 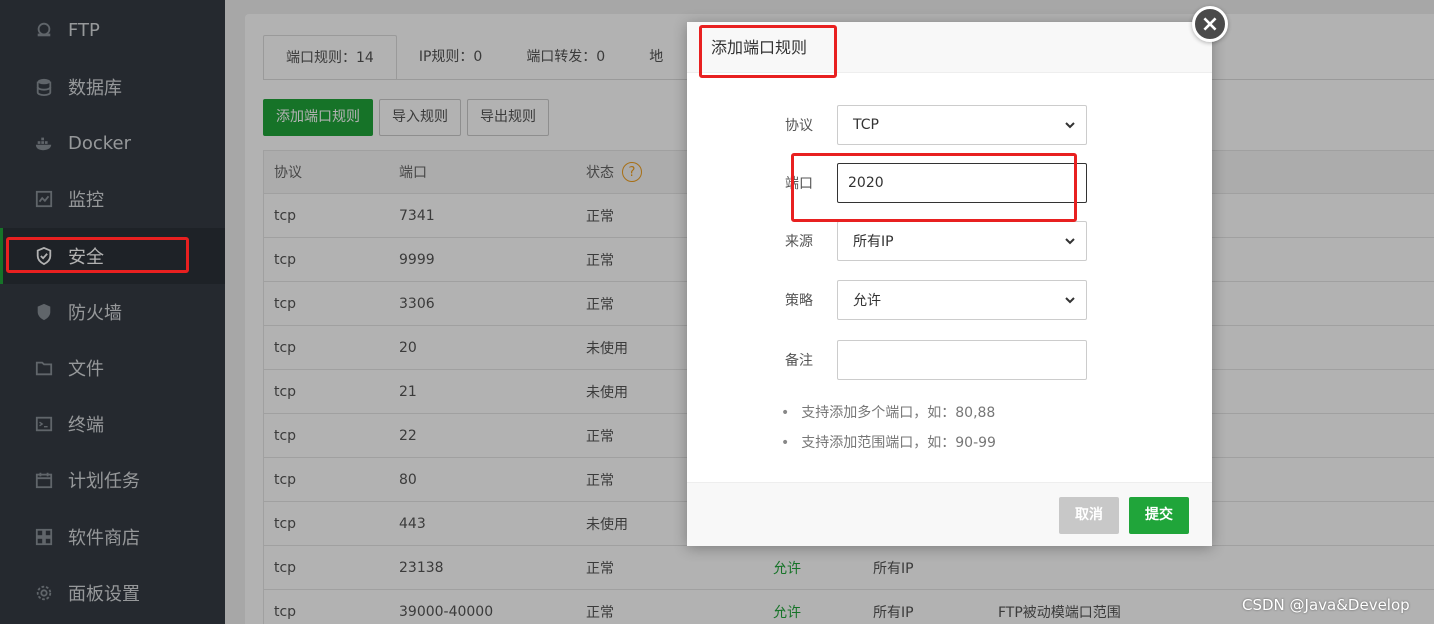 What do you see at coordinates (949, 514) in the screenshot?
I see `dialog-footer: 取消 提交` at bounding box center [949, 514].